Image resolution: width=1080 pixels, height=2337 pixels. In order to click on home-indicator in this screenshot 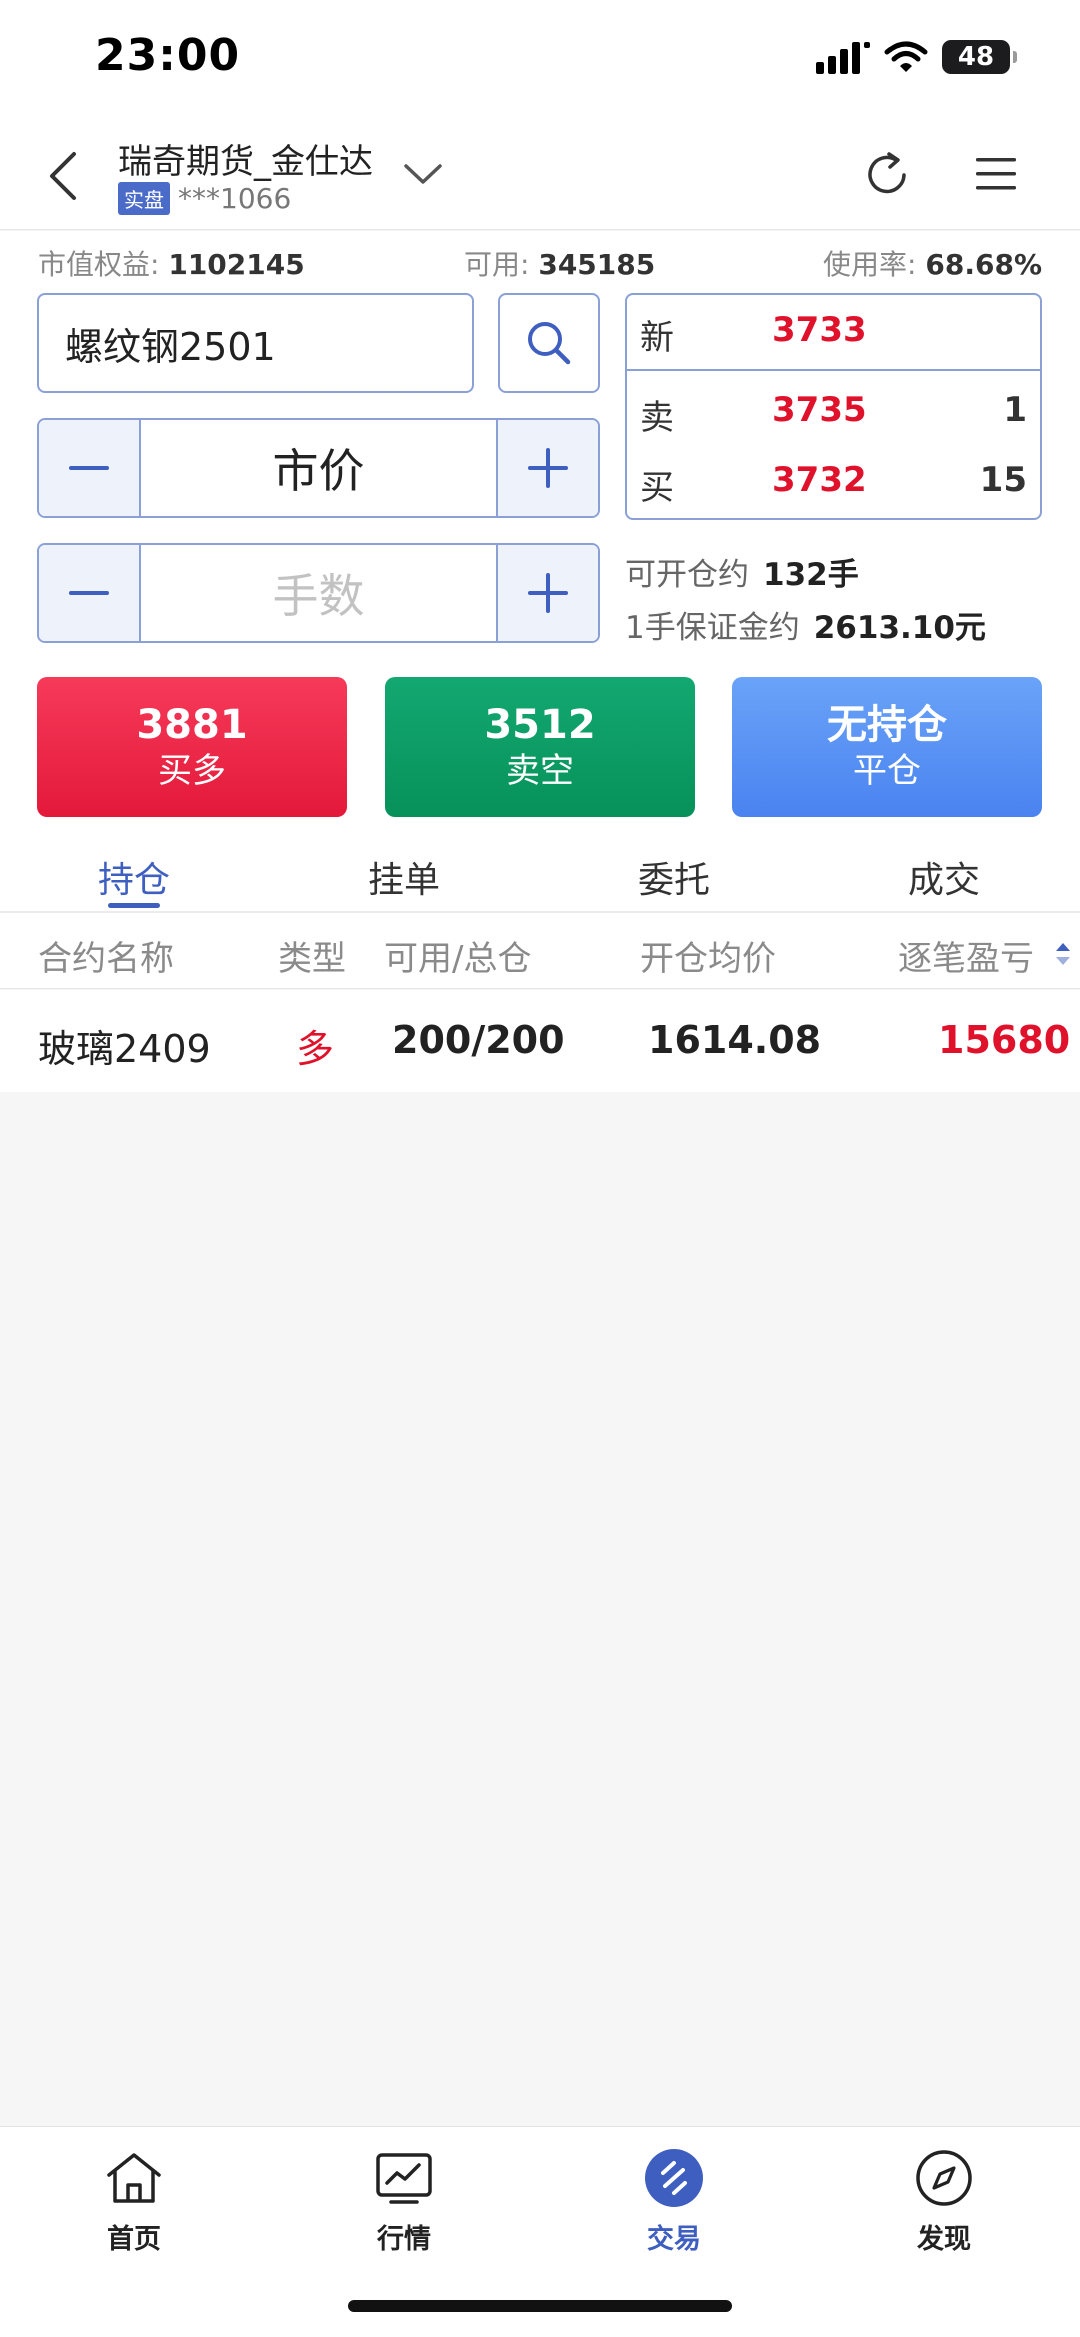, I will do `click(540, 2306)`.